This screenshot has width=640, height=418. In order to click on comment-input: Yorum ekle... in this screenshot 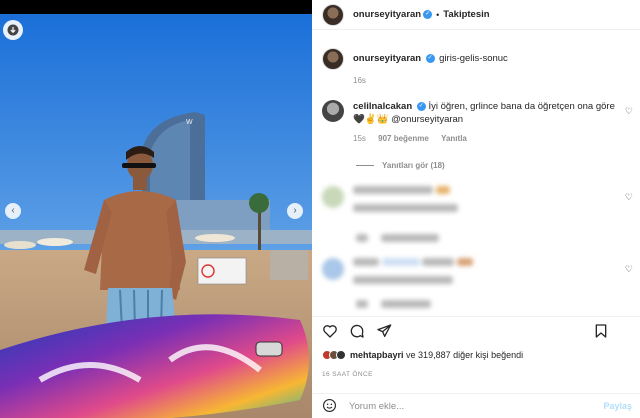, I will do `click(376, 406)`.